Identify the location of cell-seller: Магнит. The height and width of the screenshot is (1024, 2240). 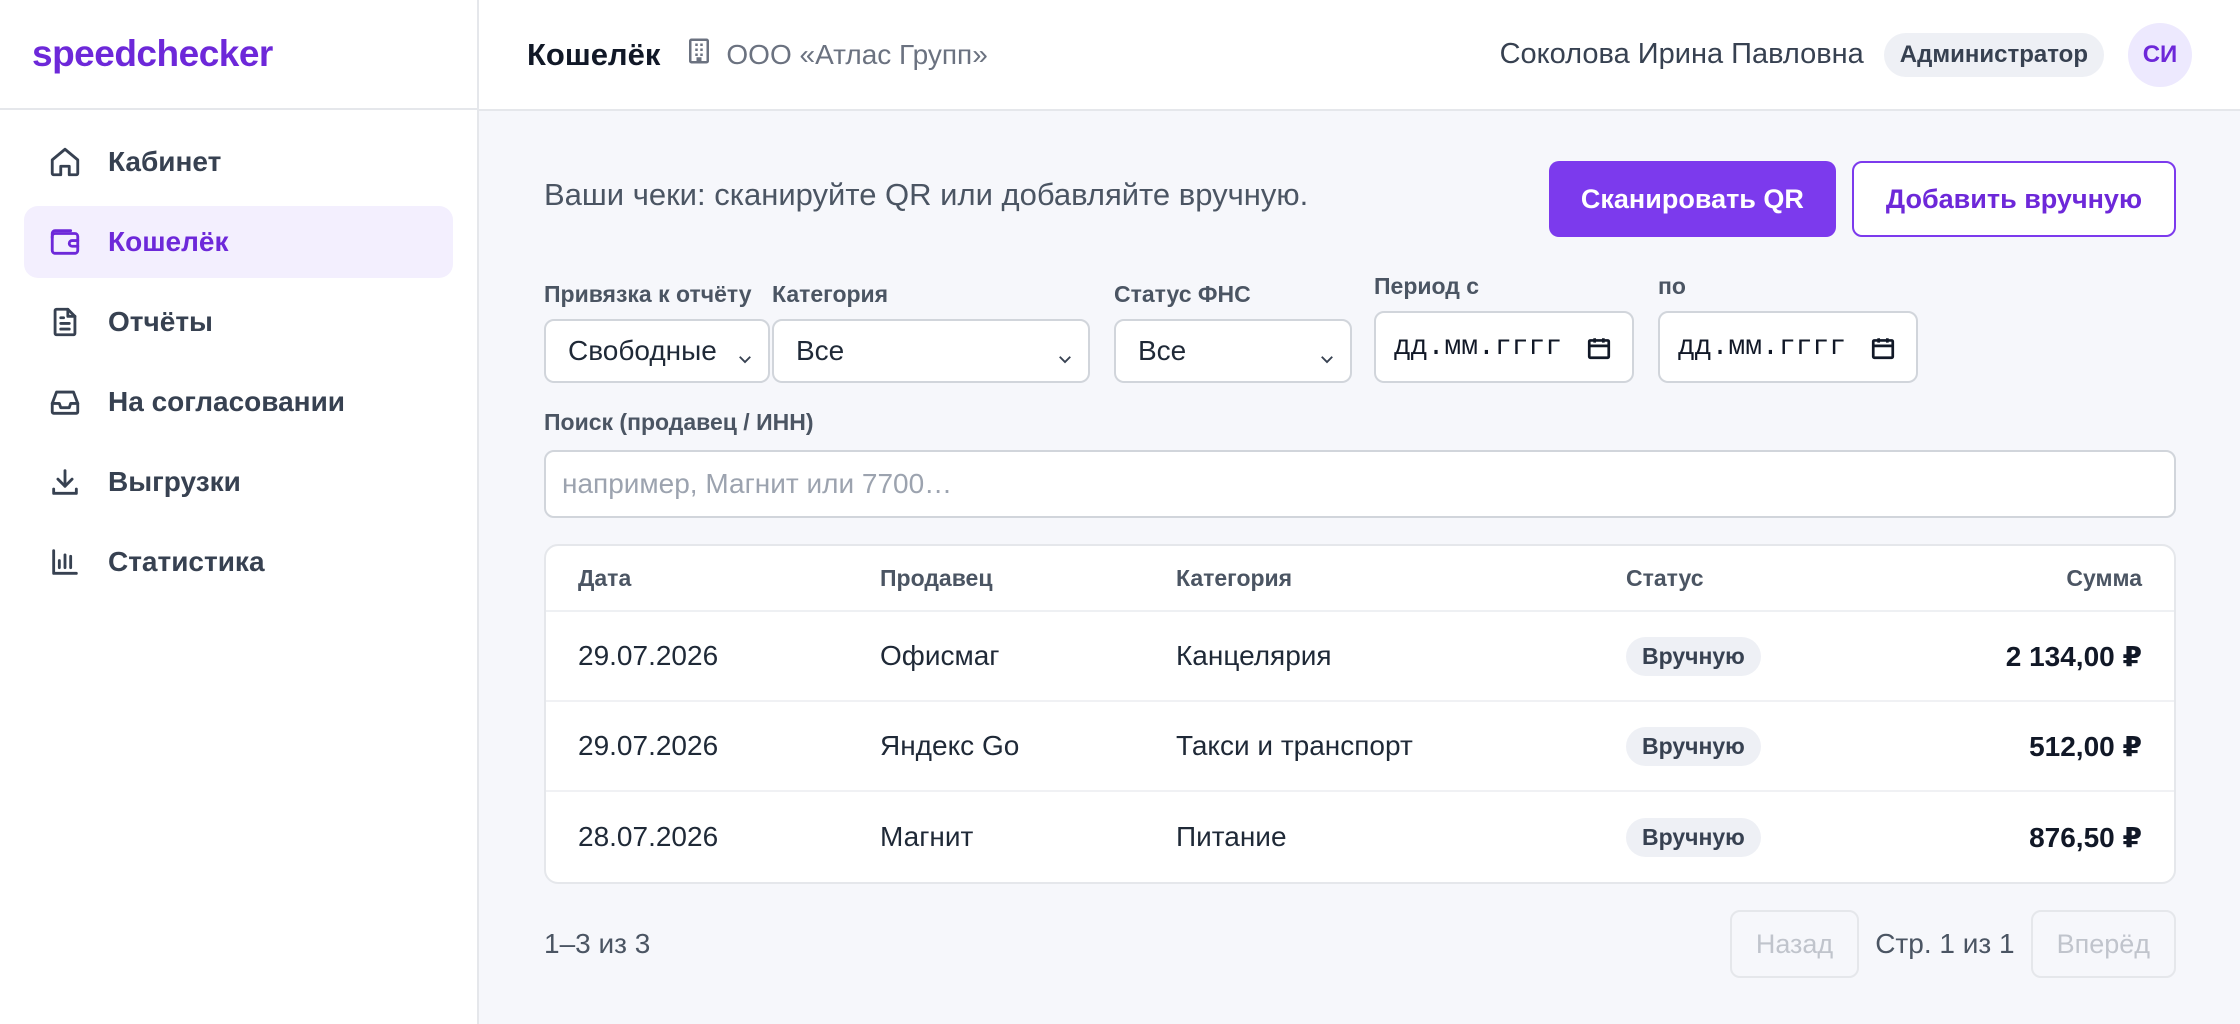
(927, 836).